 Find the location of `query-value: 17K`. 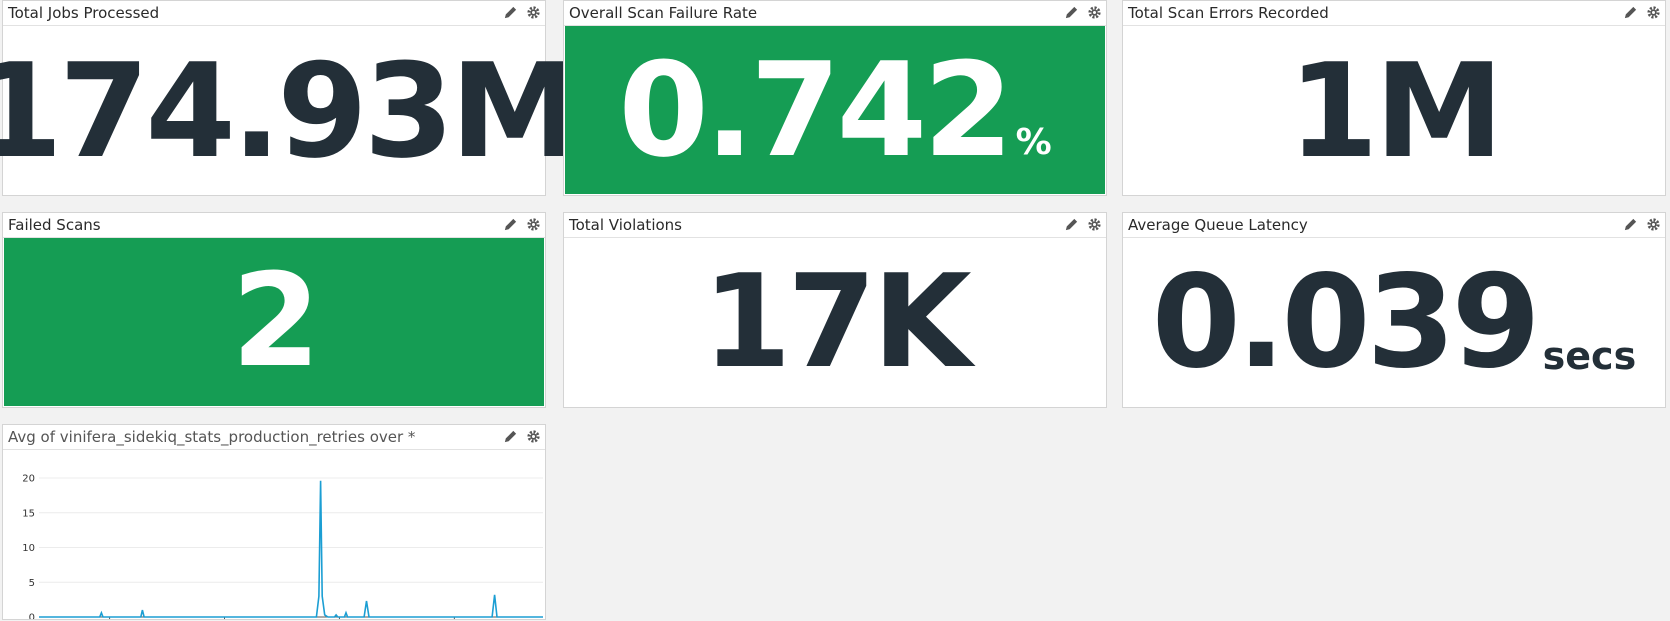

query-value: 17K is located at coordinates (836, 322).